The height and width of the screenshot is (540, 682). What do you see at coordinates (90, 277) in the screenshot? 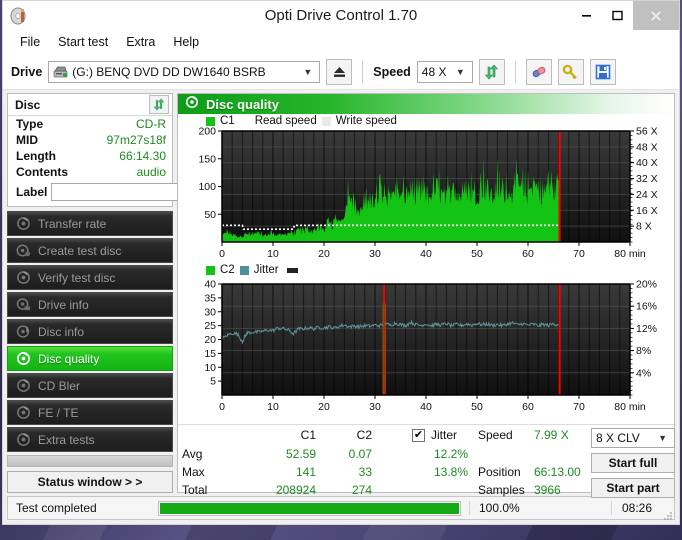
I see `sidebar-item-verify-test-disc: Verify test disc` at bounding box center [90, 277].